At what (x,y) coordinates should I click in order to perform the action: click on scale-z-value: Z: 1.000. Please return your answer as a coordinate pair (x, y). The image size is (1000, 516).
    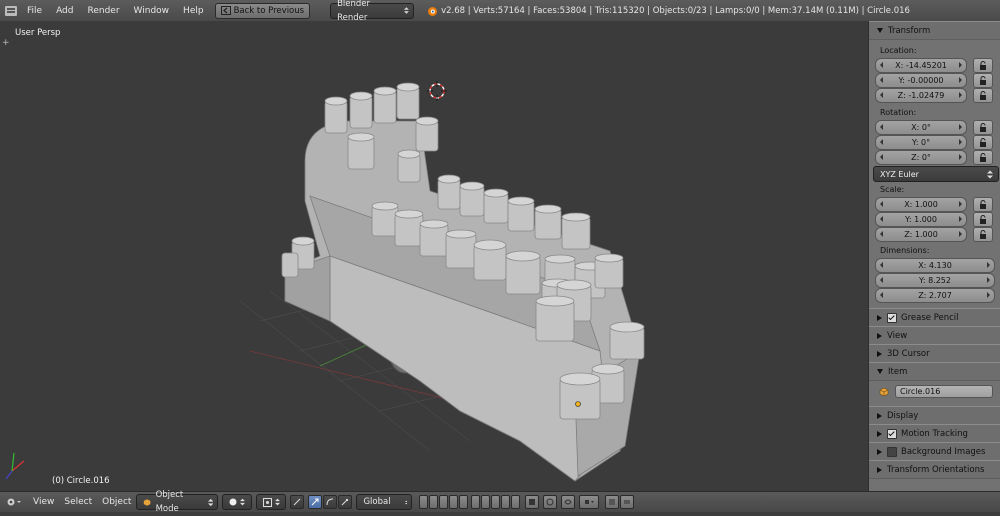
    Looking at the image, I should click on (921, 234).